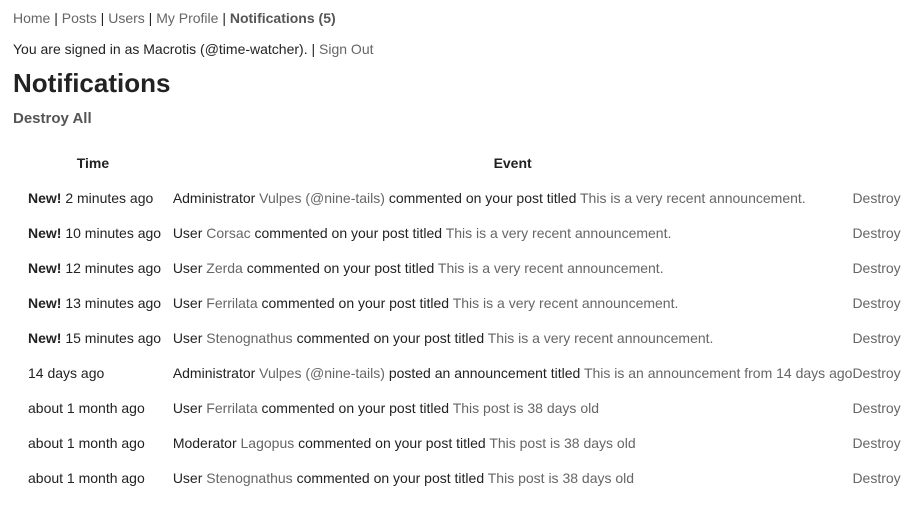 This screenshot has height=511, width=919. I want to click on time-text: 2 minutes ago, so click(109, 197).